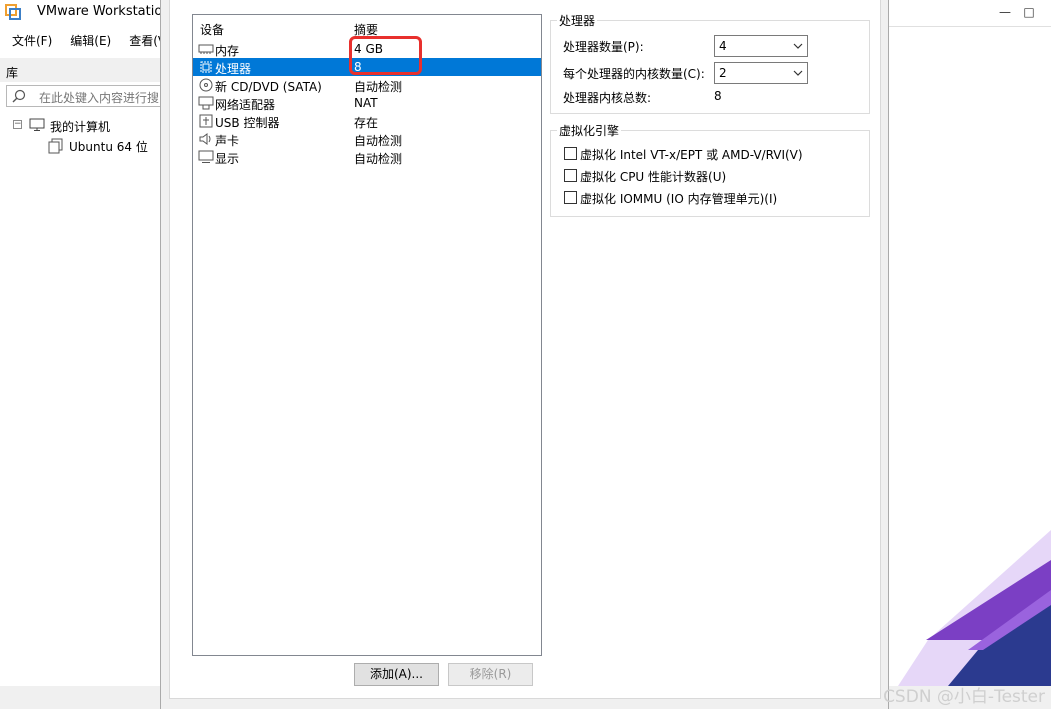 This screenshot has width=1051, height=709. Describe the element at coordinates (55, 146) in the screenshot. I see `vm-icon` at that location.